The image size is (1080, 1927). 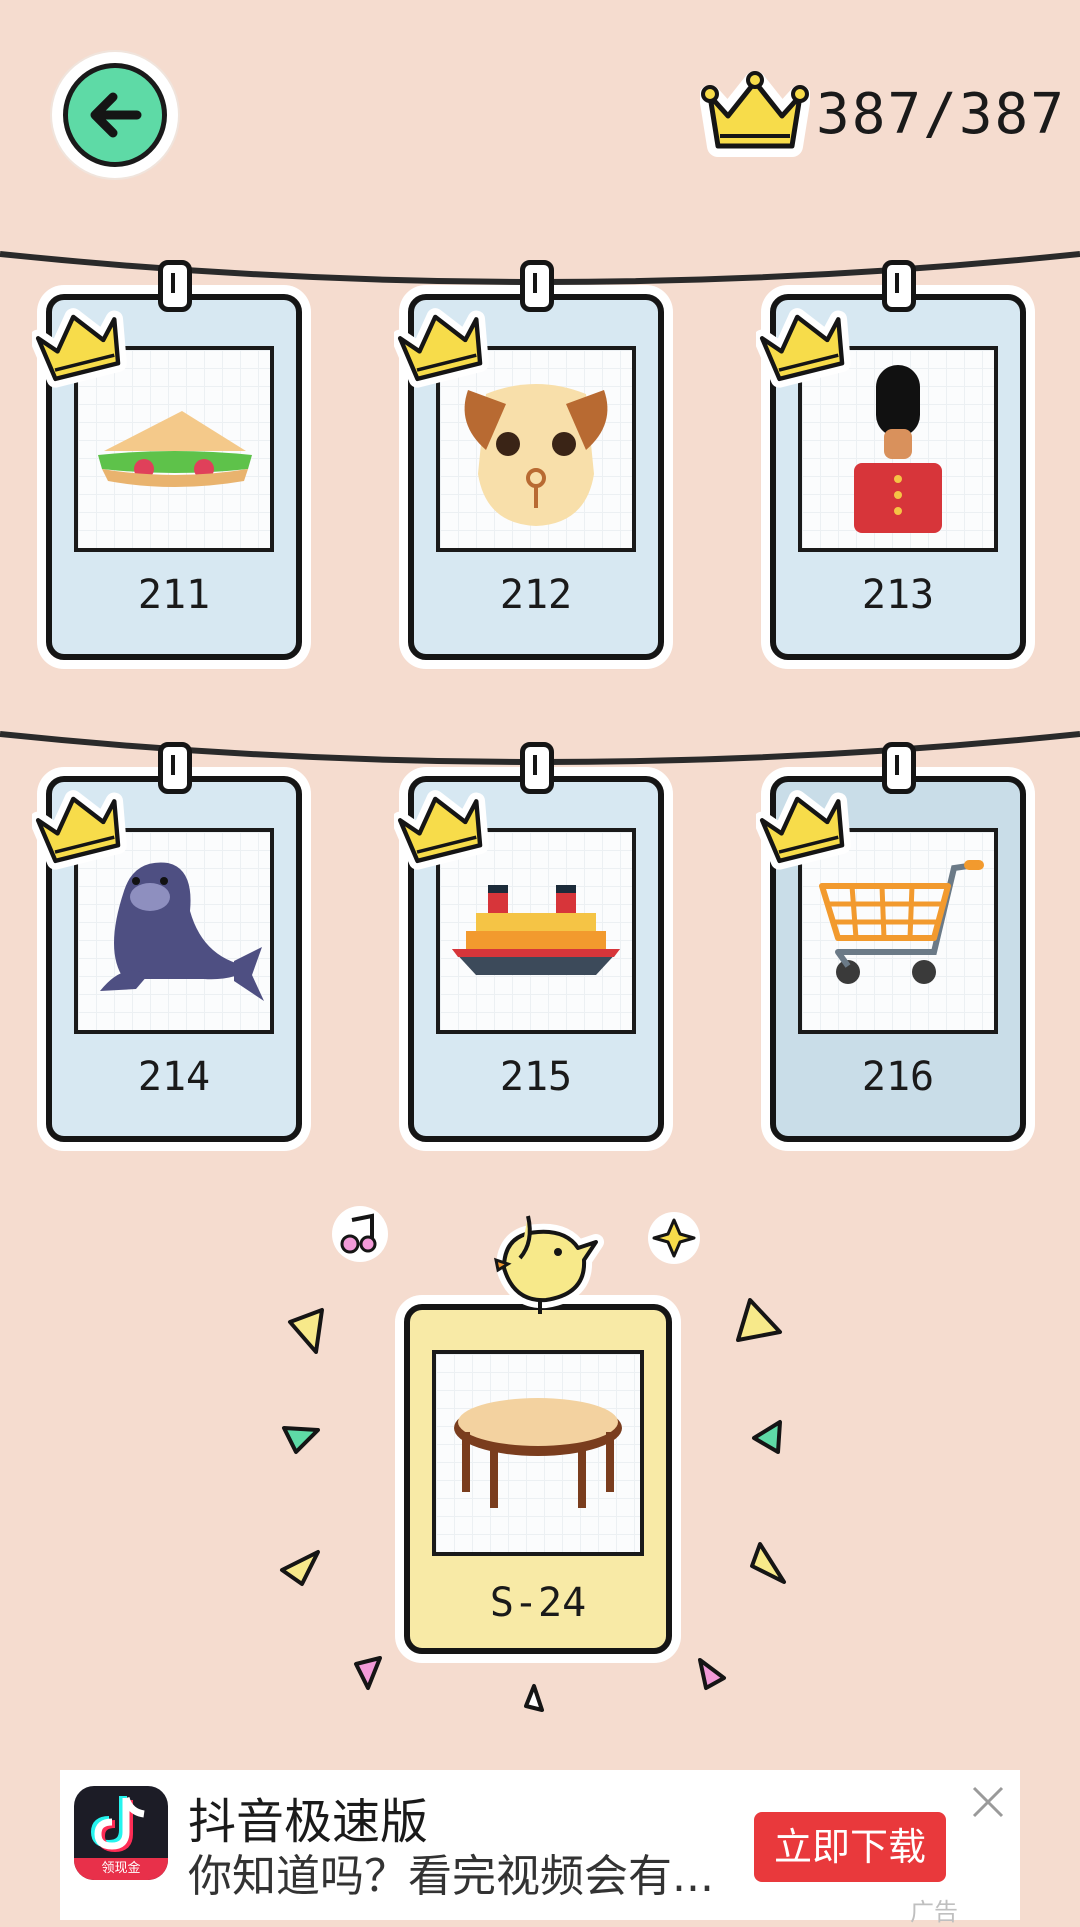 I want to click on round-table-icon, so click(x=538, y=1453).